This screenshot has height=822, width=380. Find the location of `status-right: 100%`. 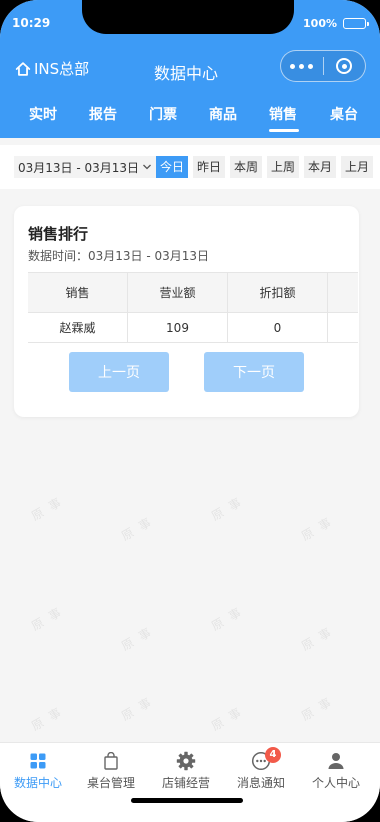

status-right: 100% is located at coordinates (336, 23).